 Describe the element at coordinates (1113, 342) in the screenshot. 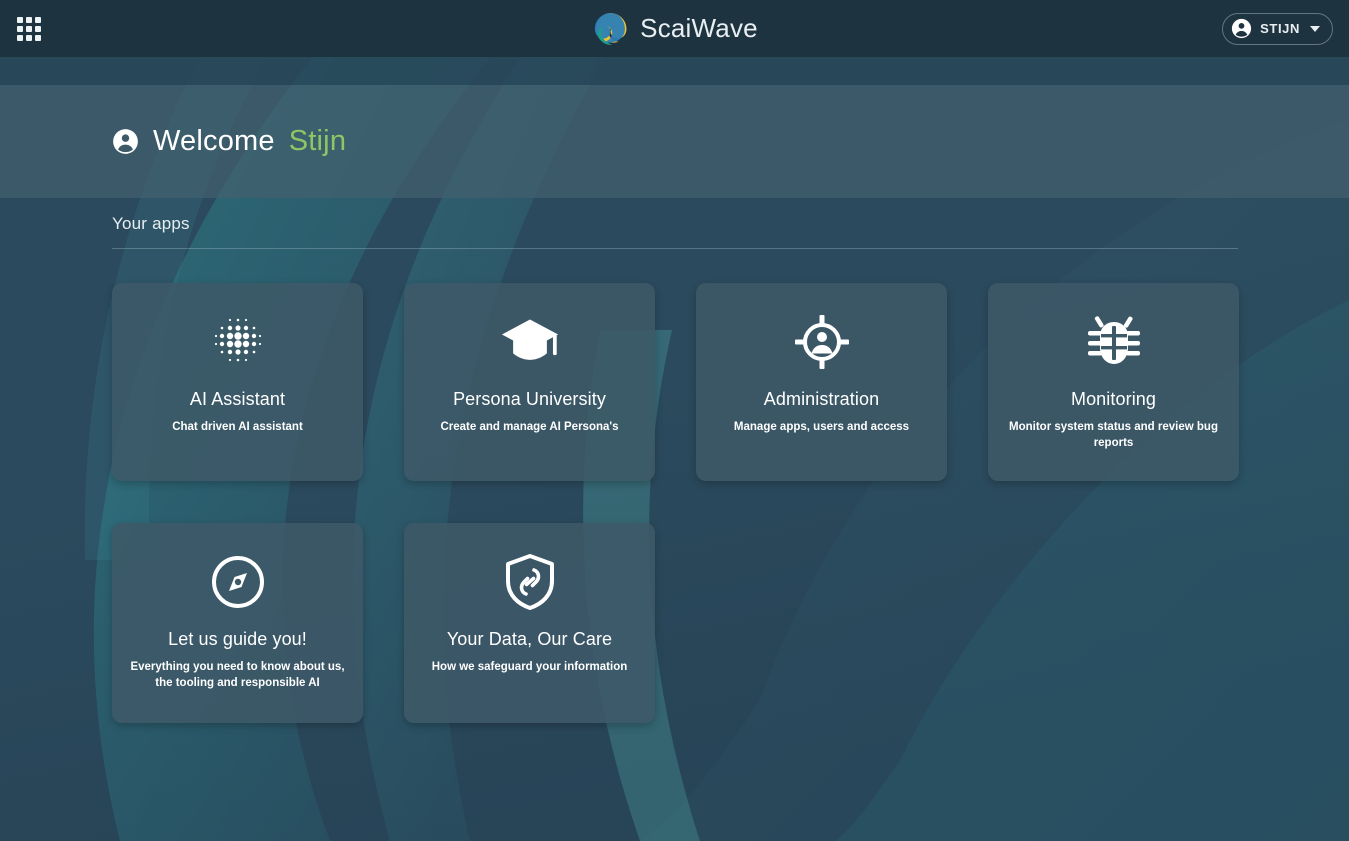

I see `bug-icon` at that location.